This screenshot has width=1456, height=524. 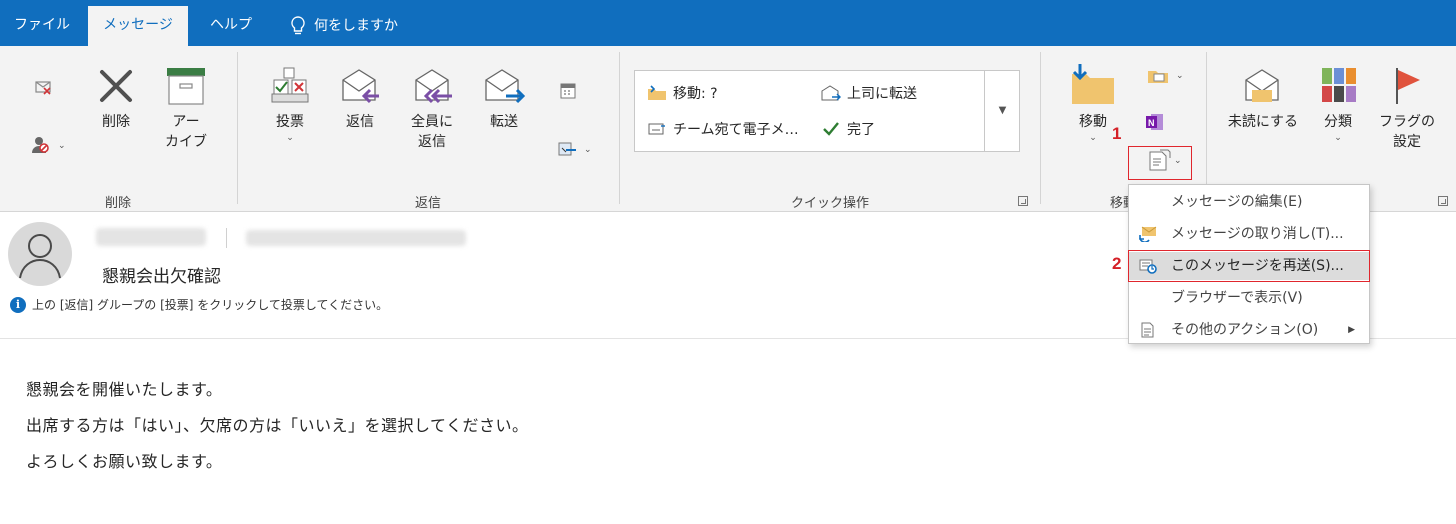 What do you see at coordinates (117, 203) in the screenshot?
I see `group-label-delete: 削除` at bounding box center [117, 203].